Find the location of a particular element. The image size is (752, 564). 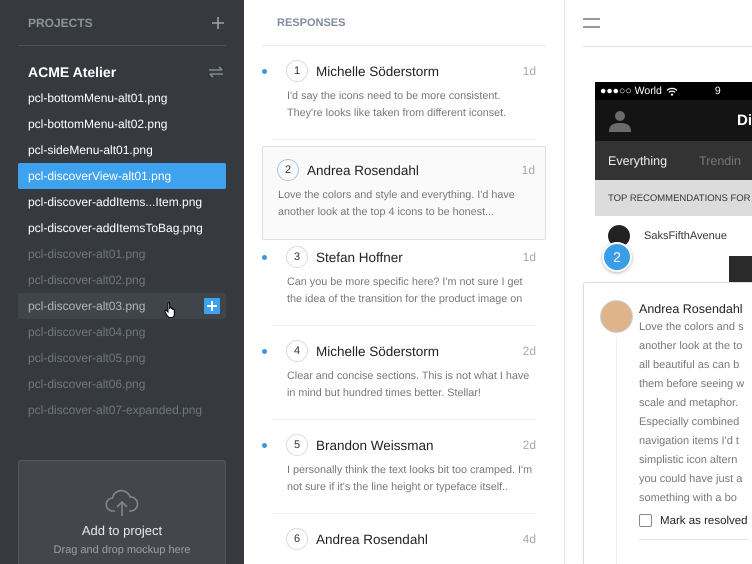

swap-icon is located at coordinates (216, 72).